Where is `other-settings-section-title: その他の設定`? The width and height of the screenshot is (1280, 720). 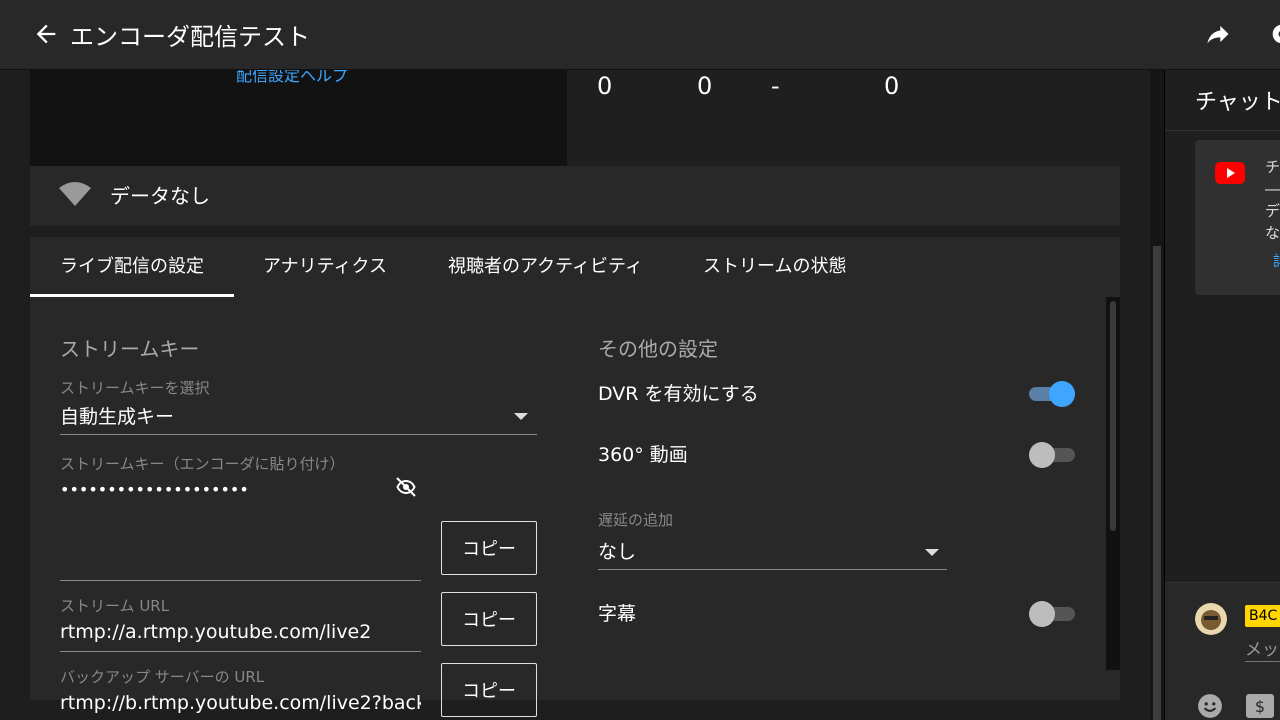
other-settings-section-title: その他の設定 is located at coordinates (658, 349).